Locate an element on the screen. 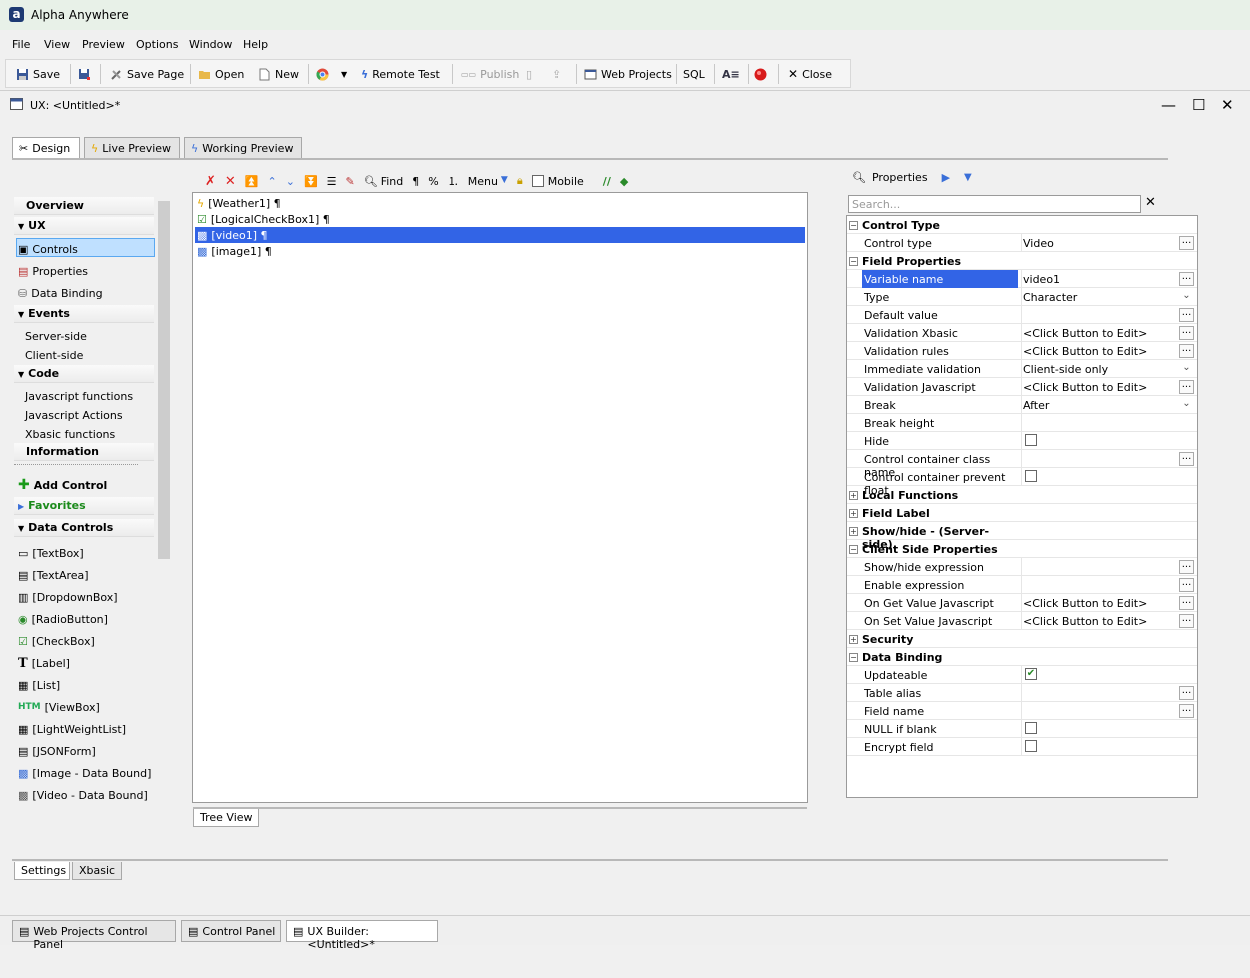  checkbox-checked-icon: ✔ is located at coordinates (1031, 674).